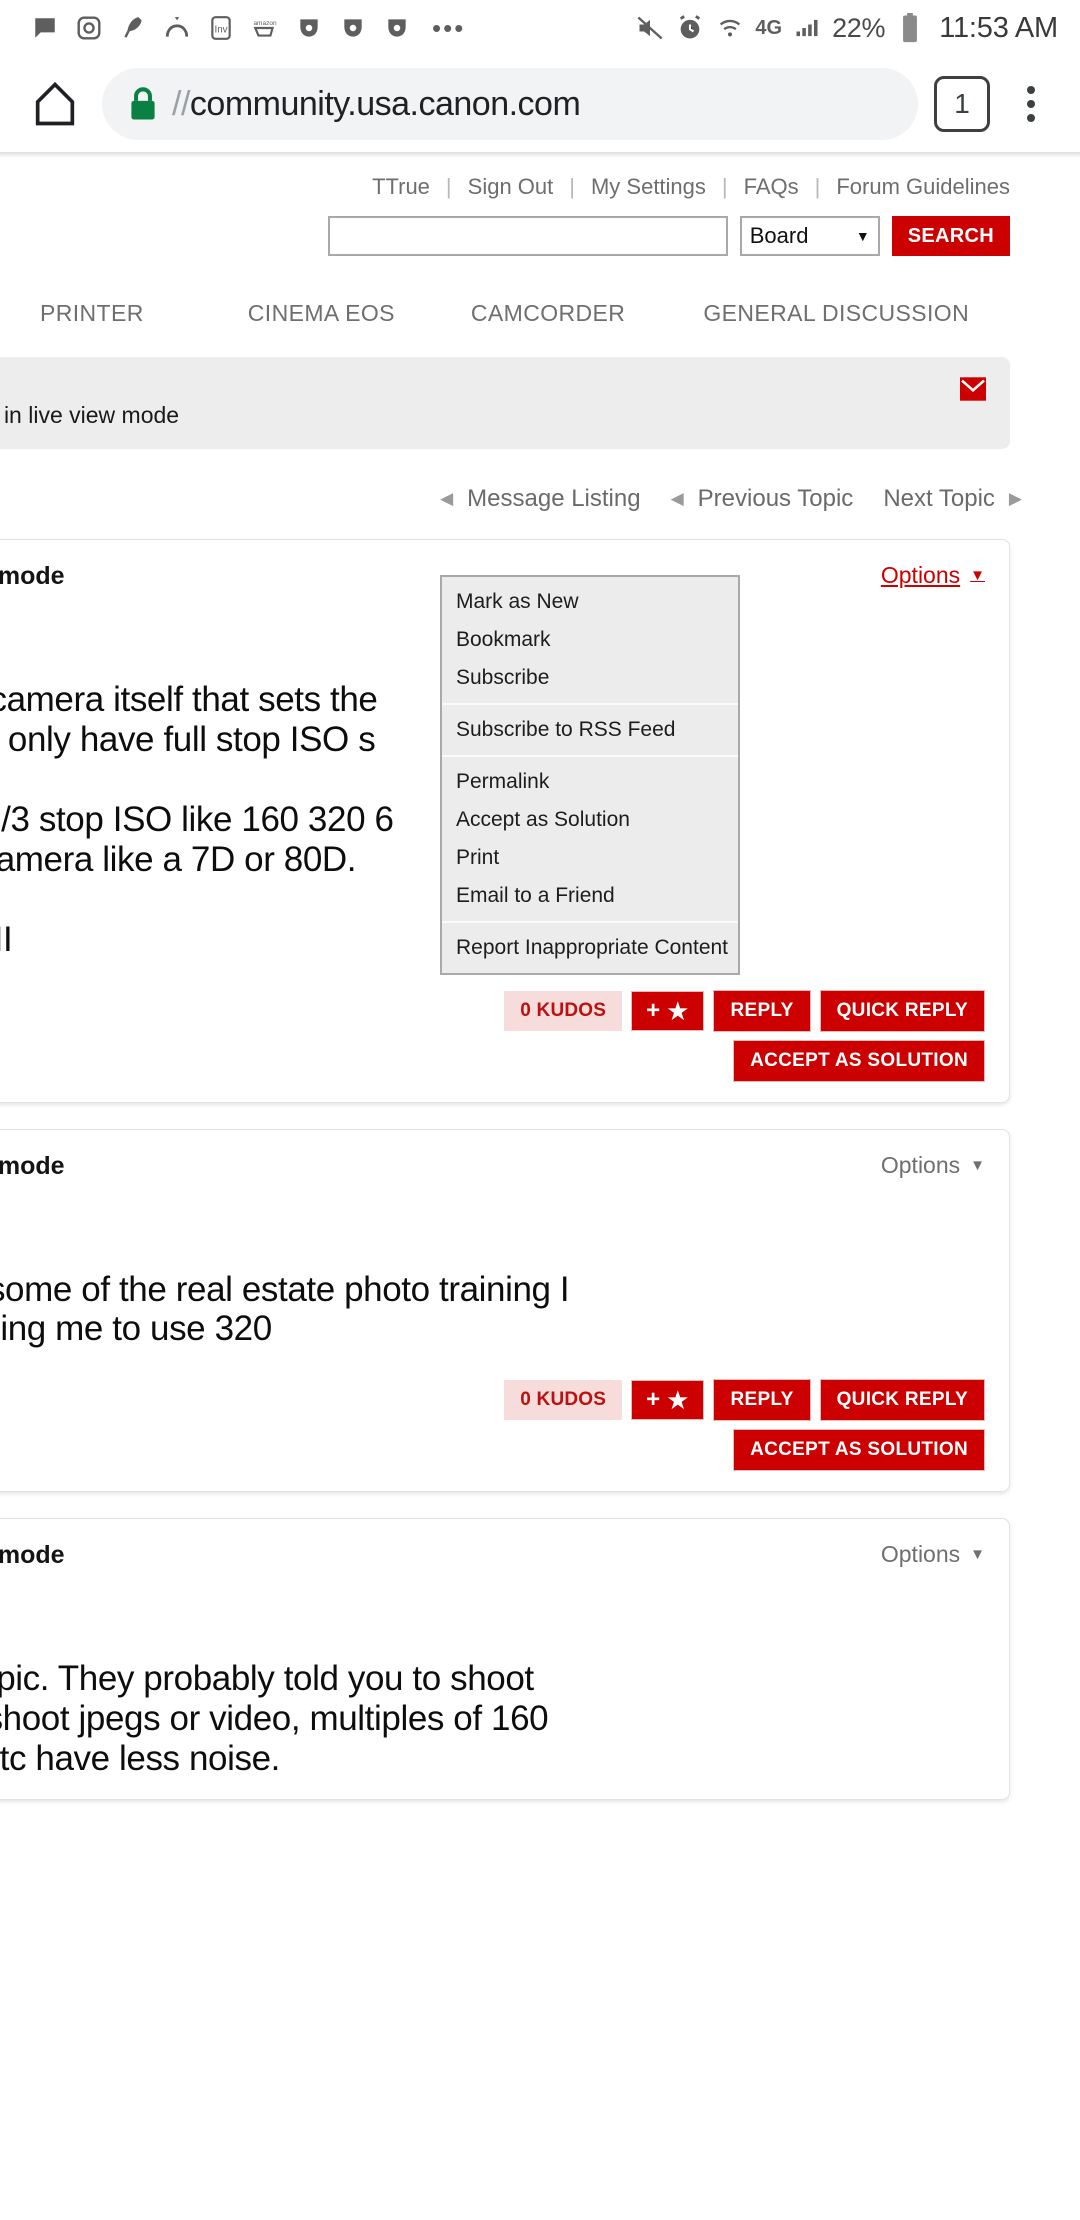 The width and height of the screenshot is (1080, 2220). Describe the element at coordinates (590, 782) in the screenshot. I see `menu-item-permalink: Permalink` at that location.